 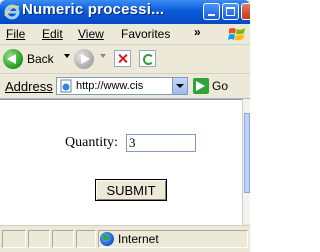 I want to click on menu-bar: File Edit View Favorites », so click(x=125, y=34).